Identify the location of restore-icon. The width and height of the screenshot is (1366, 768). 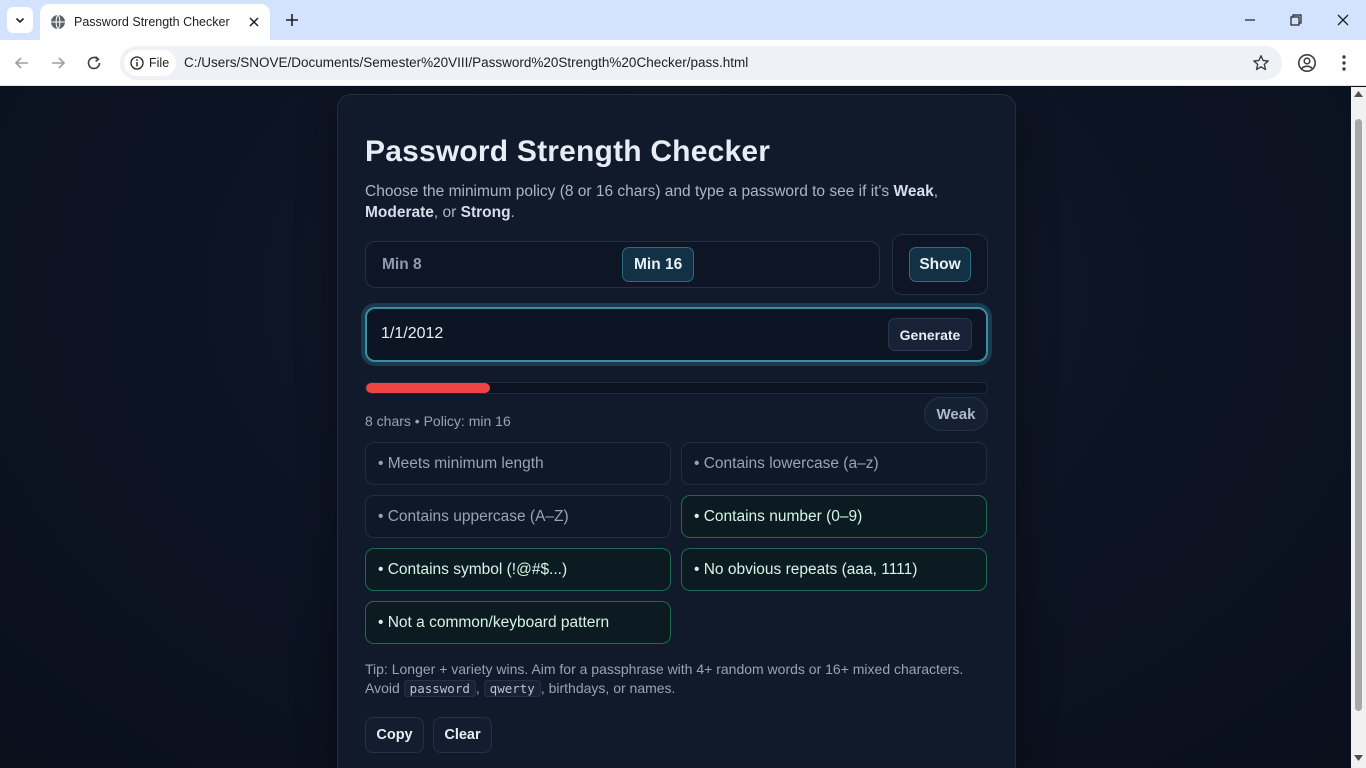
(1296, 20).